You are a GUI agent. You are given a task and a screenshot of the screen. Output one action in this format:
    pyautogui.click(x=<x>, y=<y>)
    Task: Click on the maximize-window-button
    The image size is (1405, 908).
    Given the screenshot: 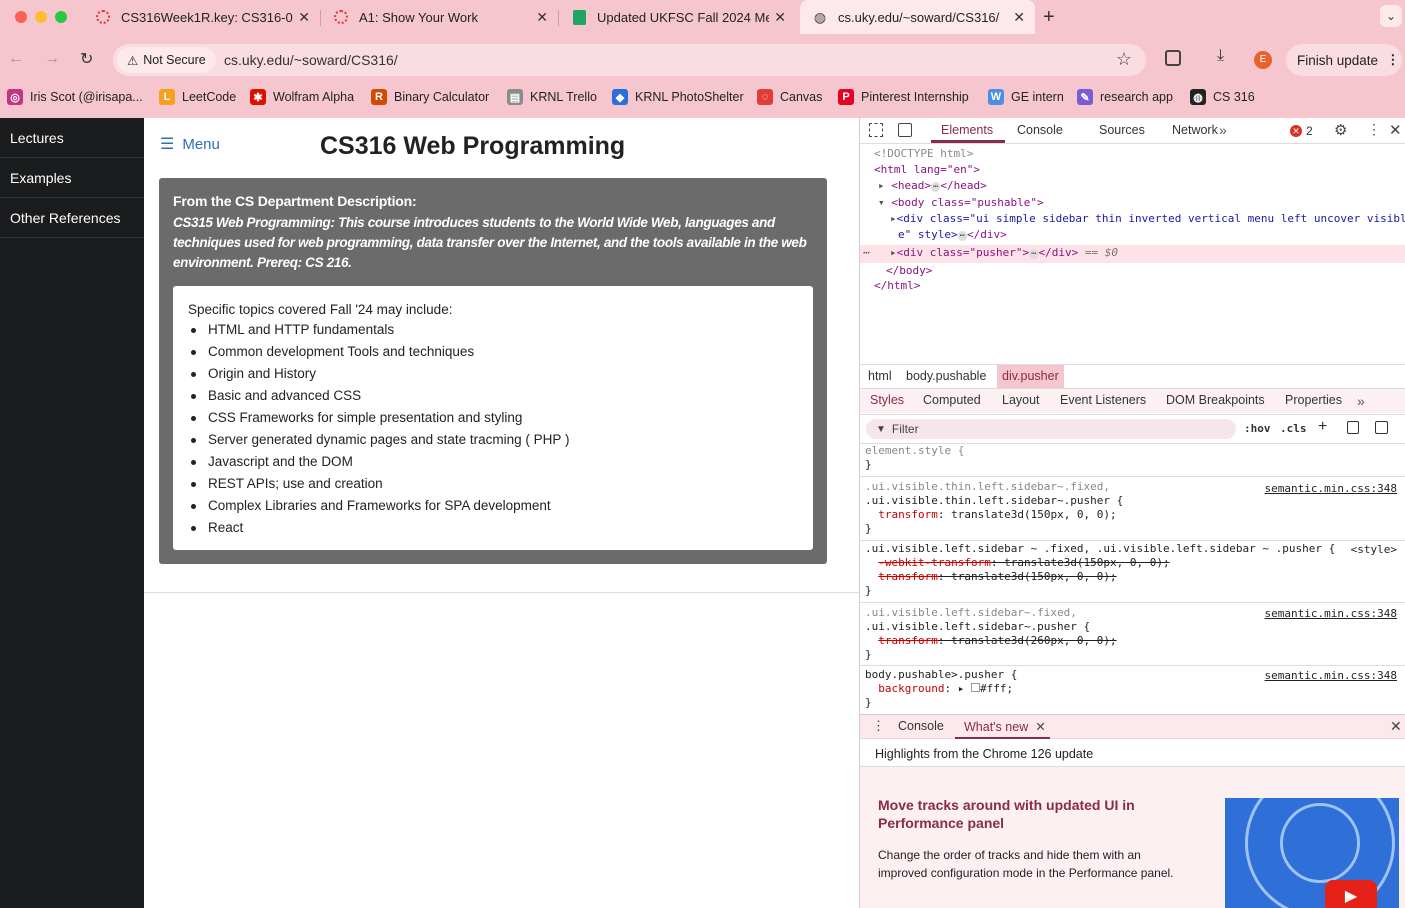 What is the action you would take?
    pyautogui.click(x=61, y=17)
    